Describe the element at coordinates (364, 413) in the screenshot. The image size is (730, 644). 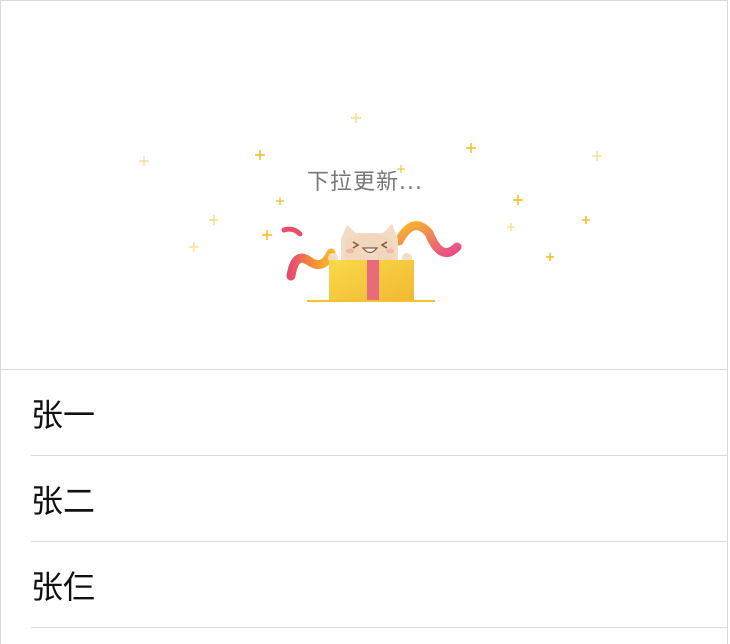
I see `list-item: 张一` at that location.